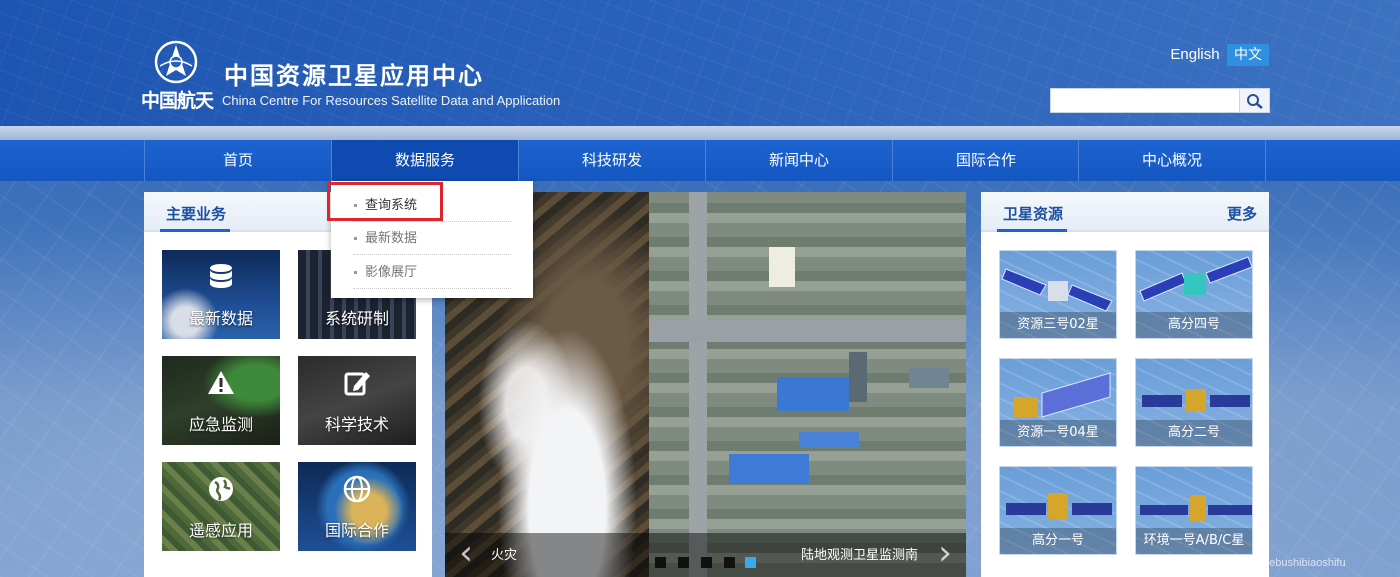 Image resolution: width=1400 pixels, height=577 pixels. I want to click on database-icon, so click(221, 276).